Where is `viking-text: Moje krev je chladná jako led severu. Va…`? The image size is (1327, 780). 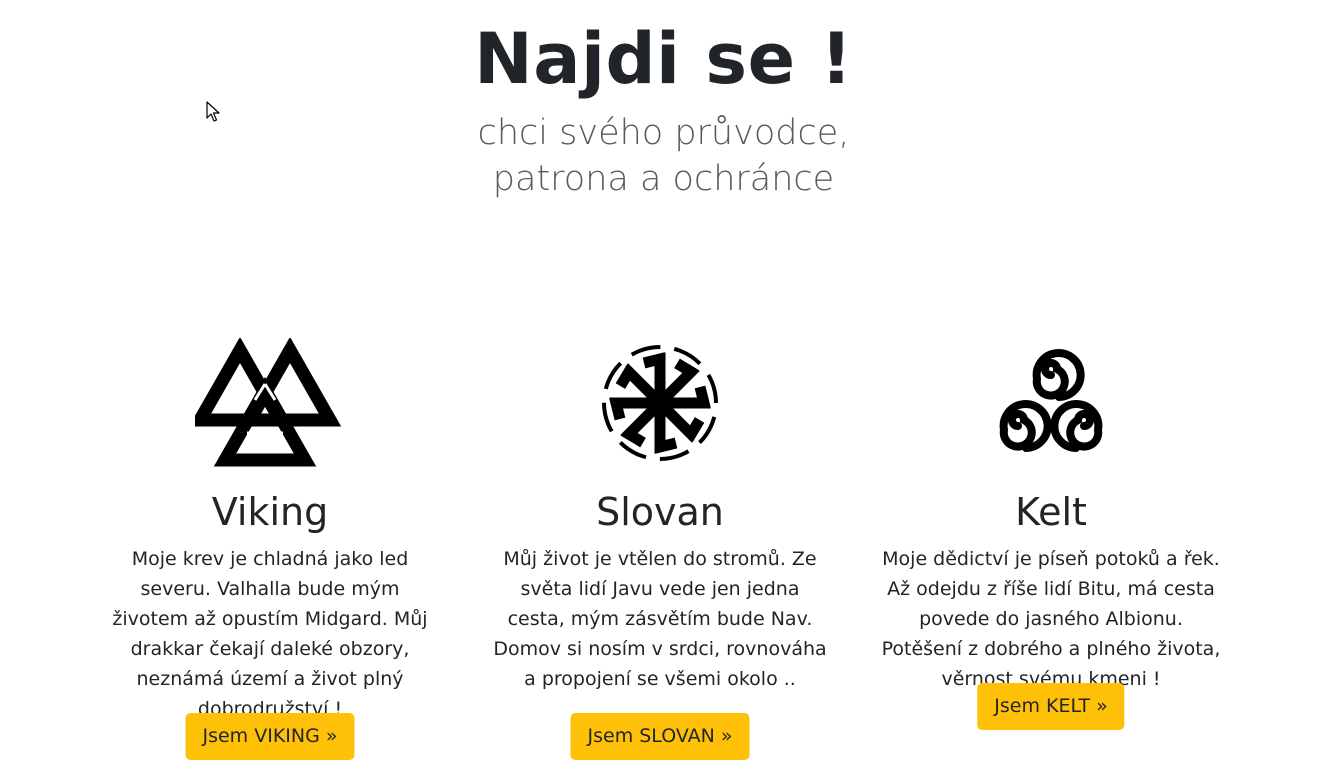 viking-text: Moje krev je chladná jako led severu. Va… is located at coordinates (270, 634).